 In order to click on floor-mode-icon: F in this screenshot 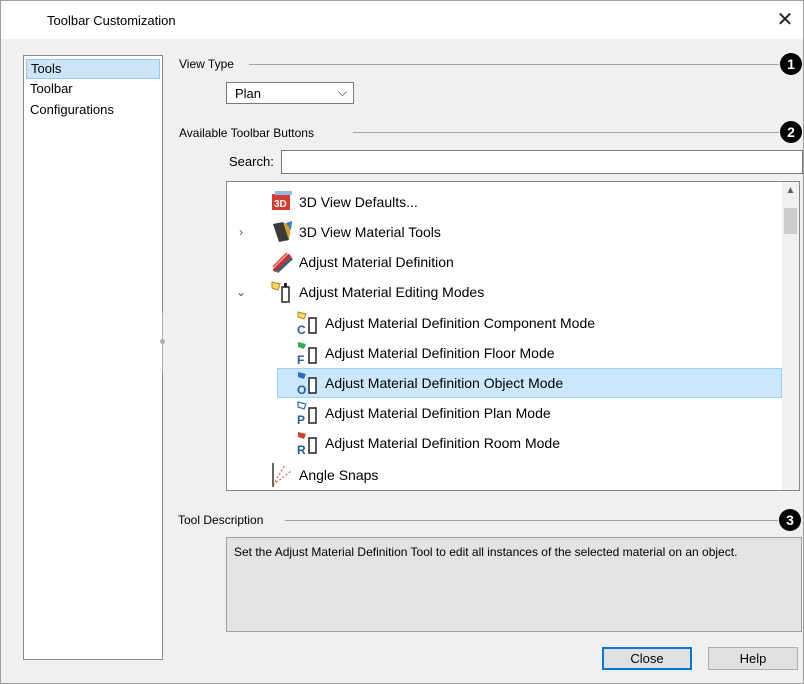, I will do `click(307, 353)`.